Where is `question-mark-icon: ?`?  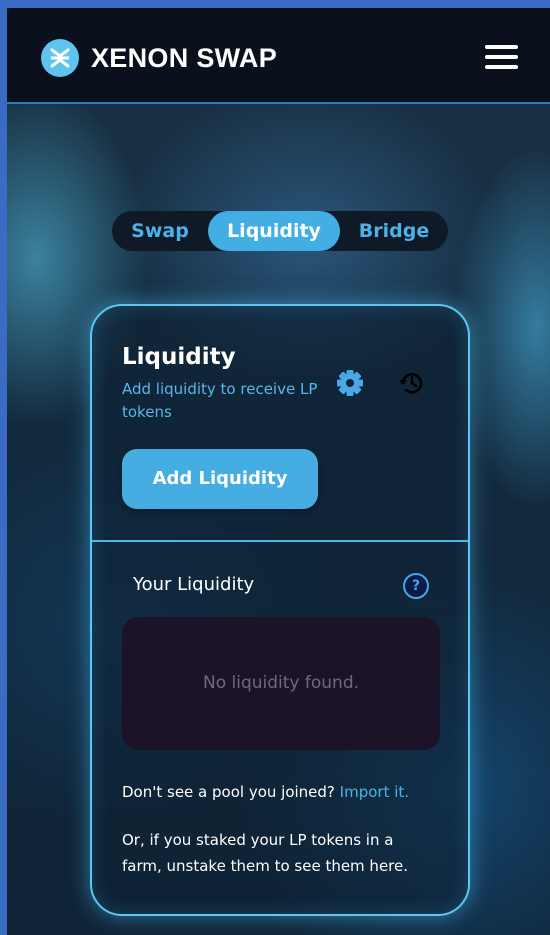
question-mark-icon: ? is located at coordinates (416, 586).